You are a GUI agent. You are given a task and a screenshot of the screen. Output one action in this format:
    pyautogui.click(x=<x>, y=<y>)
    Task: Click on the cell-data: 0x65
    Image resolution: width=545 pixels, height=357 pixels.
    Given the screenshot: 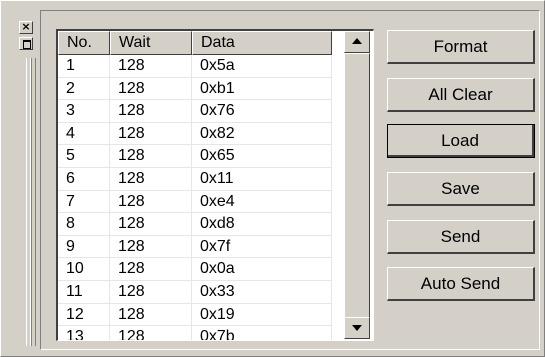 What is the action you would take?
    pyautogui.click(x=262, y=156)
    